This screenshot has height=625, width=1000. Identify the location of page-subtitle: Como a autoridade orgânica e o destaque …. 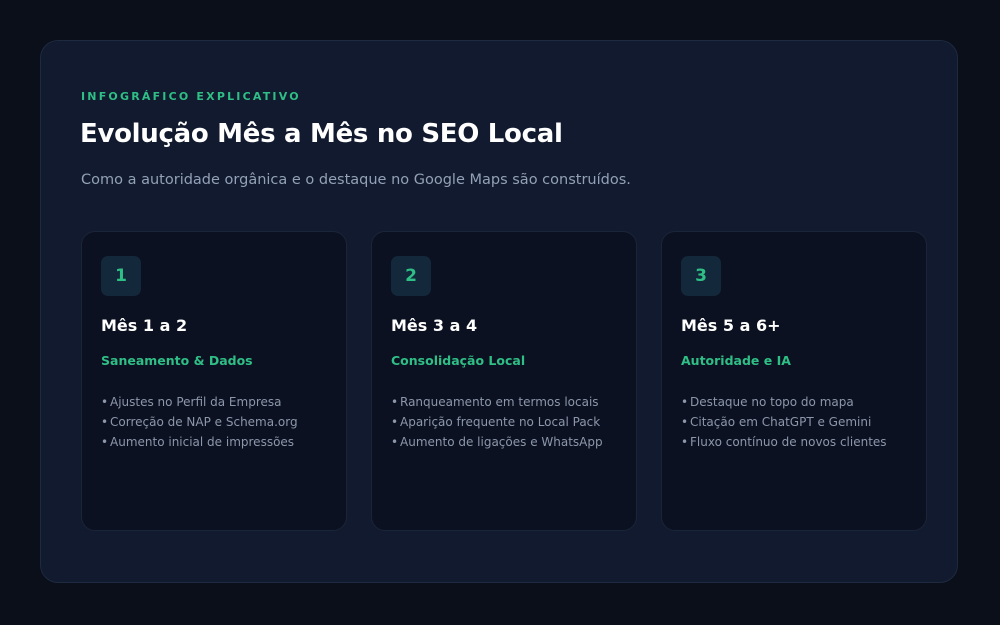
(356, 180).